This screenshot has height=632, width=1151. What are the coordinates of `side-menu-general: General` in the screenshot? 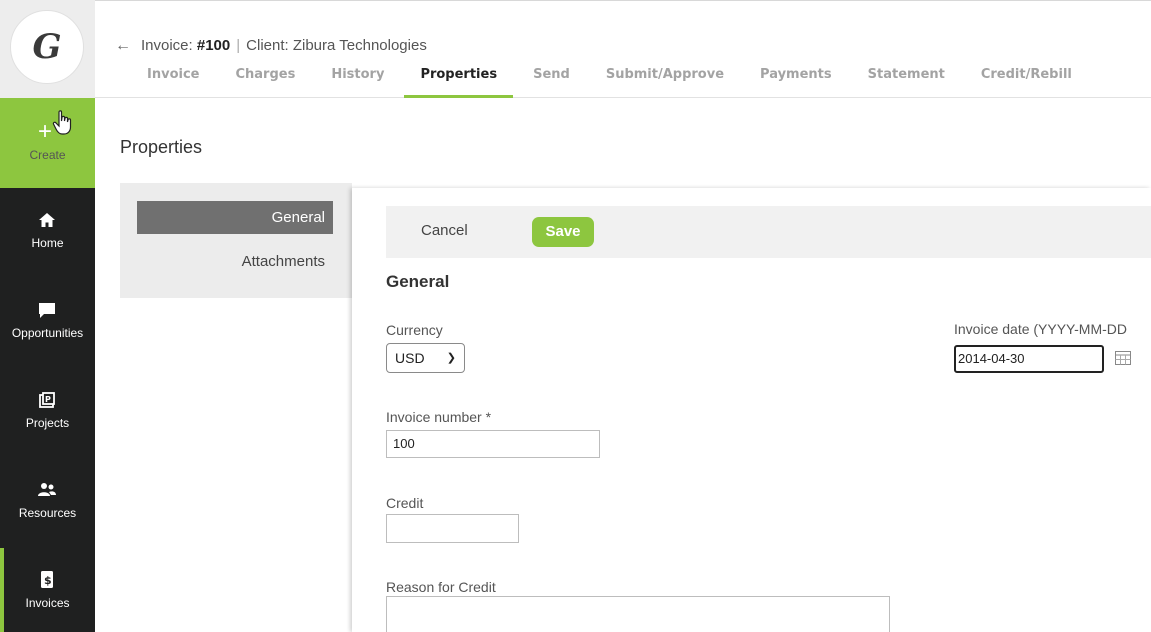 It's located at (235, 217).